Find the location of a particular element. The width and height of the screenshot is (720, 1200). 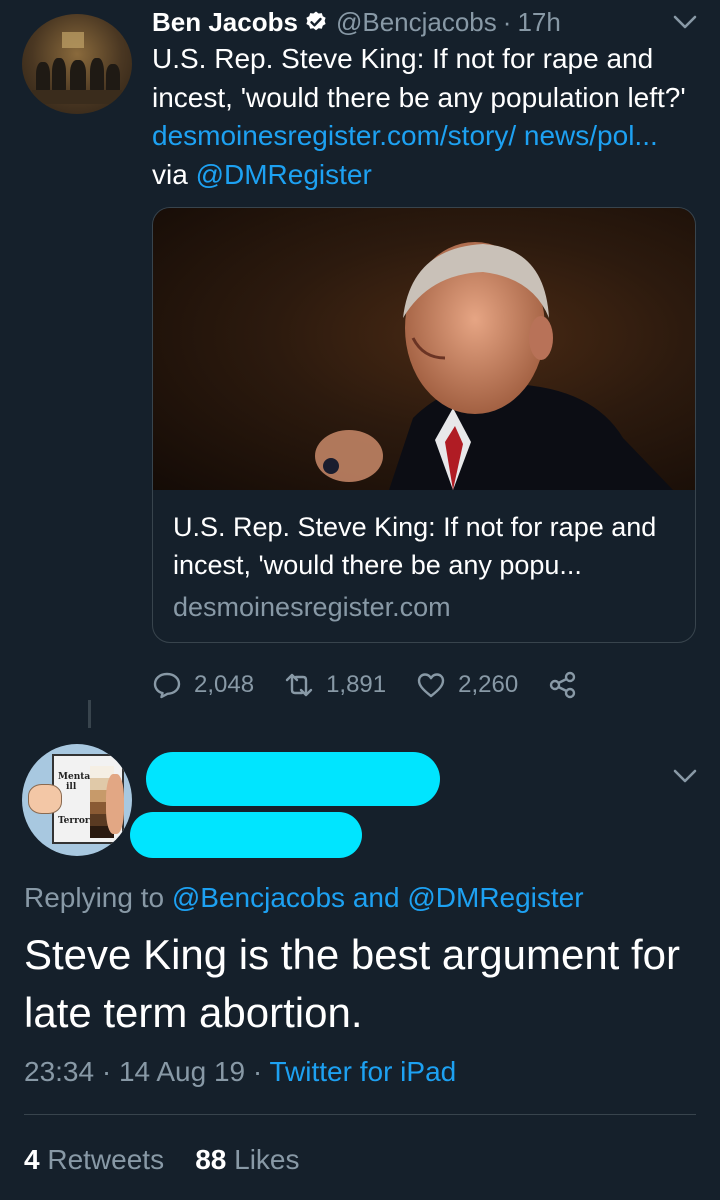

engagement-stats: 4 Retweets 88 Likes is located at coordinates (162, 1160).